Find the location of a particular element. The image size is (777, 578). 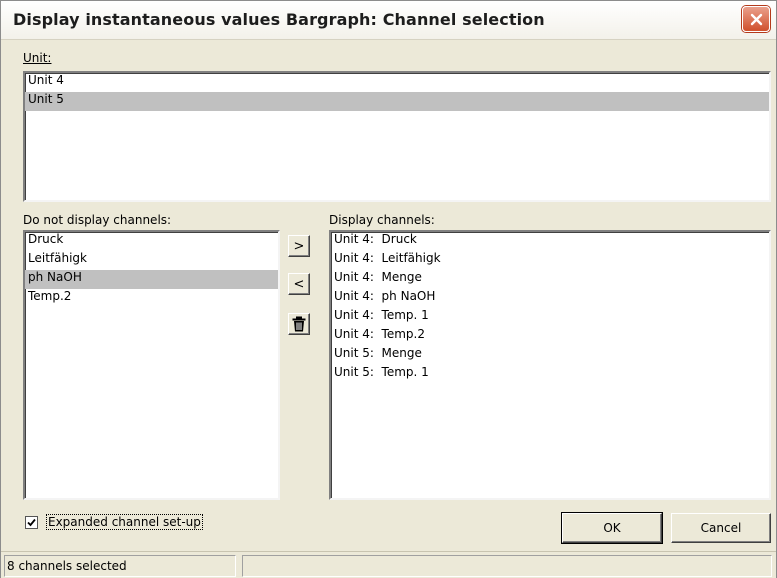

available-channel-items: Druck Leitfähigk ph NaOH Temp.2 is located at coordinates (151, 270).